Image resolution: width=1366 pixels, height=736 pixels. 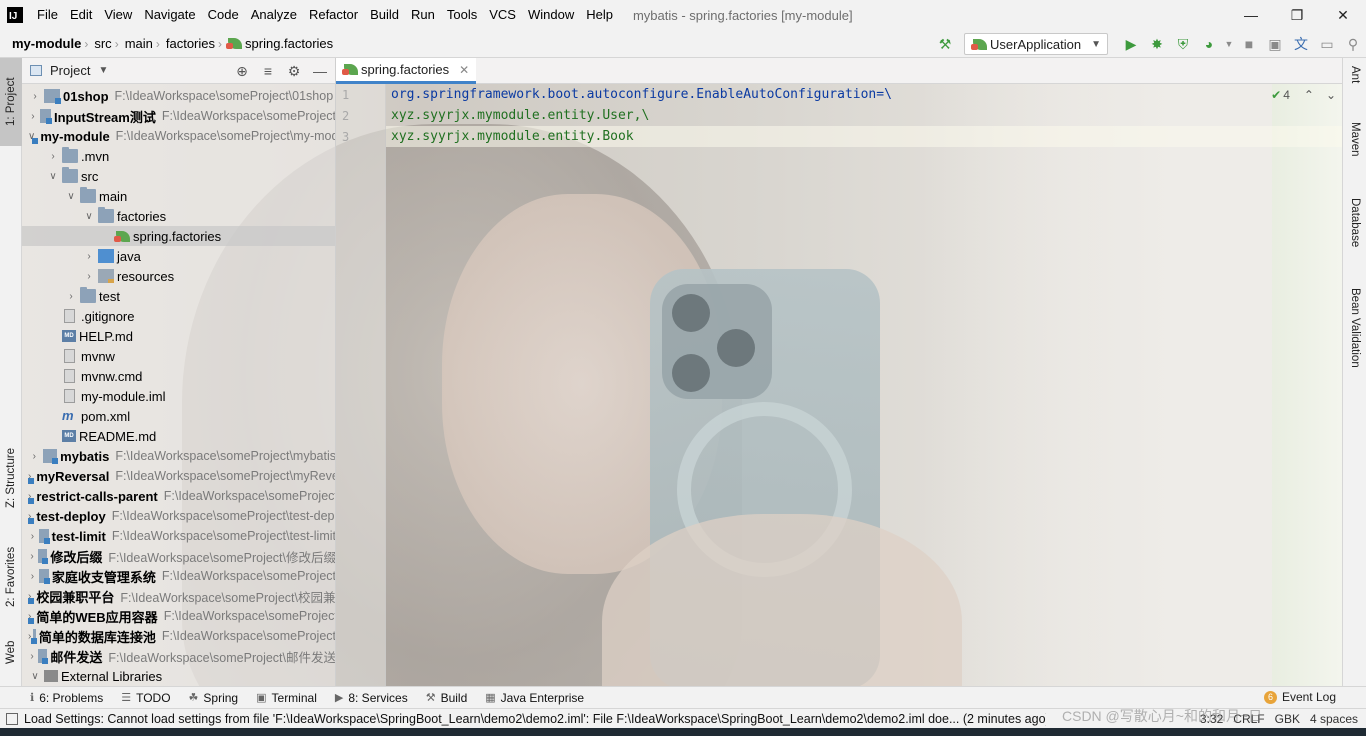 I want to click on tab-database: Database, so click(x=1354, y=236).